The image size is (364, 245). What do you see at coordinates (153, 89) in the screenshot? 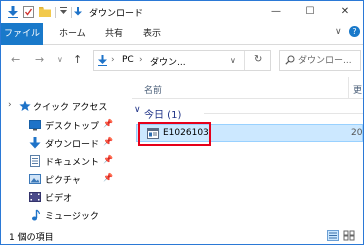
I see `column-header-name: 名前` at bounding box center [153, 89].